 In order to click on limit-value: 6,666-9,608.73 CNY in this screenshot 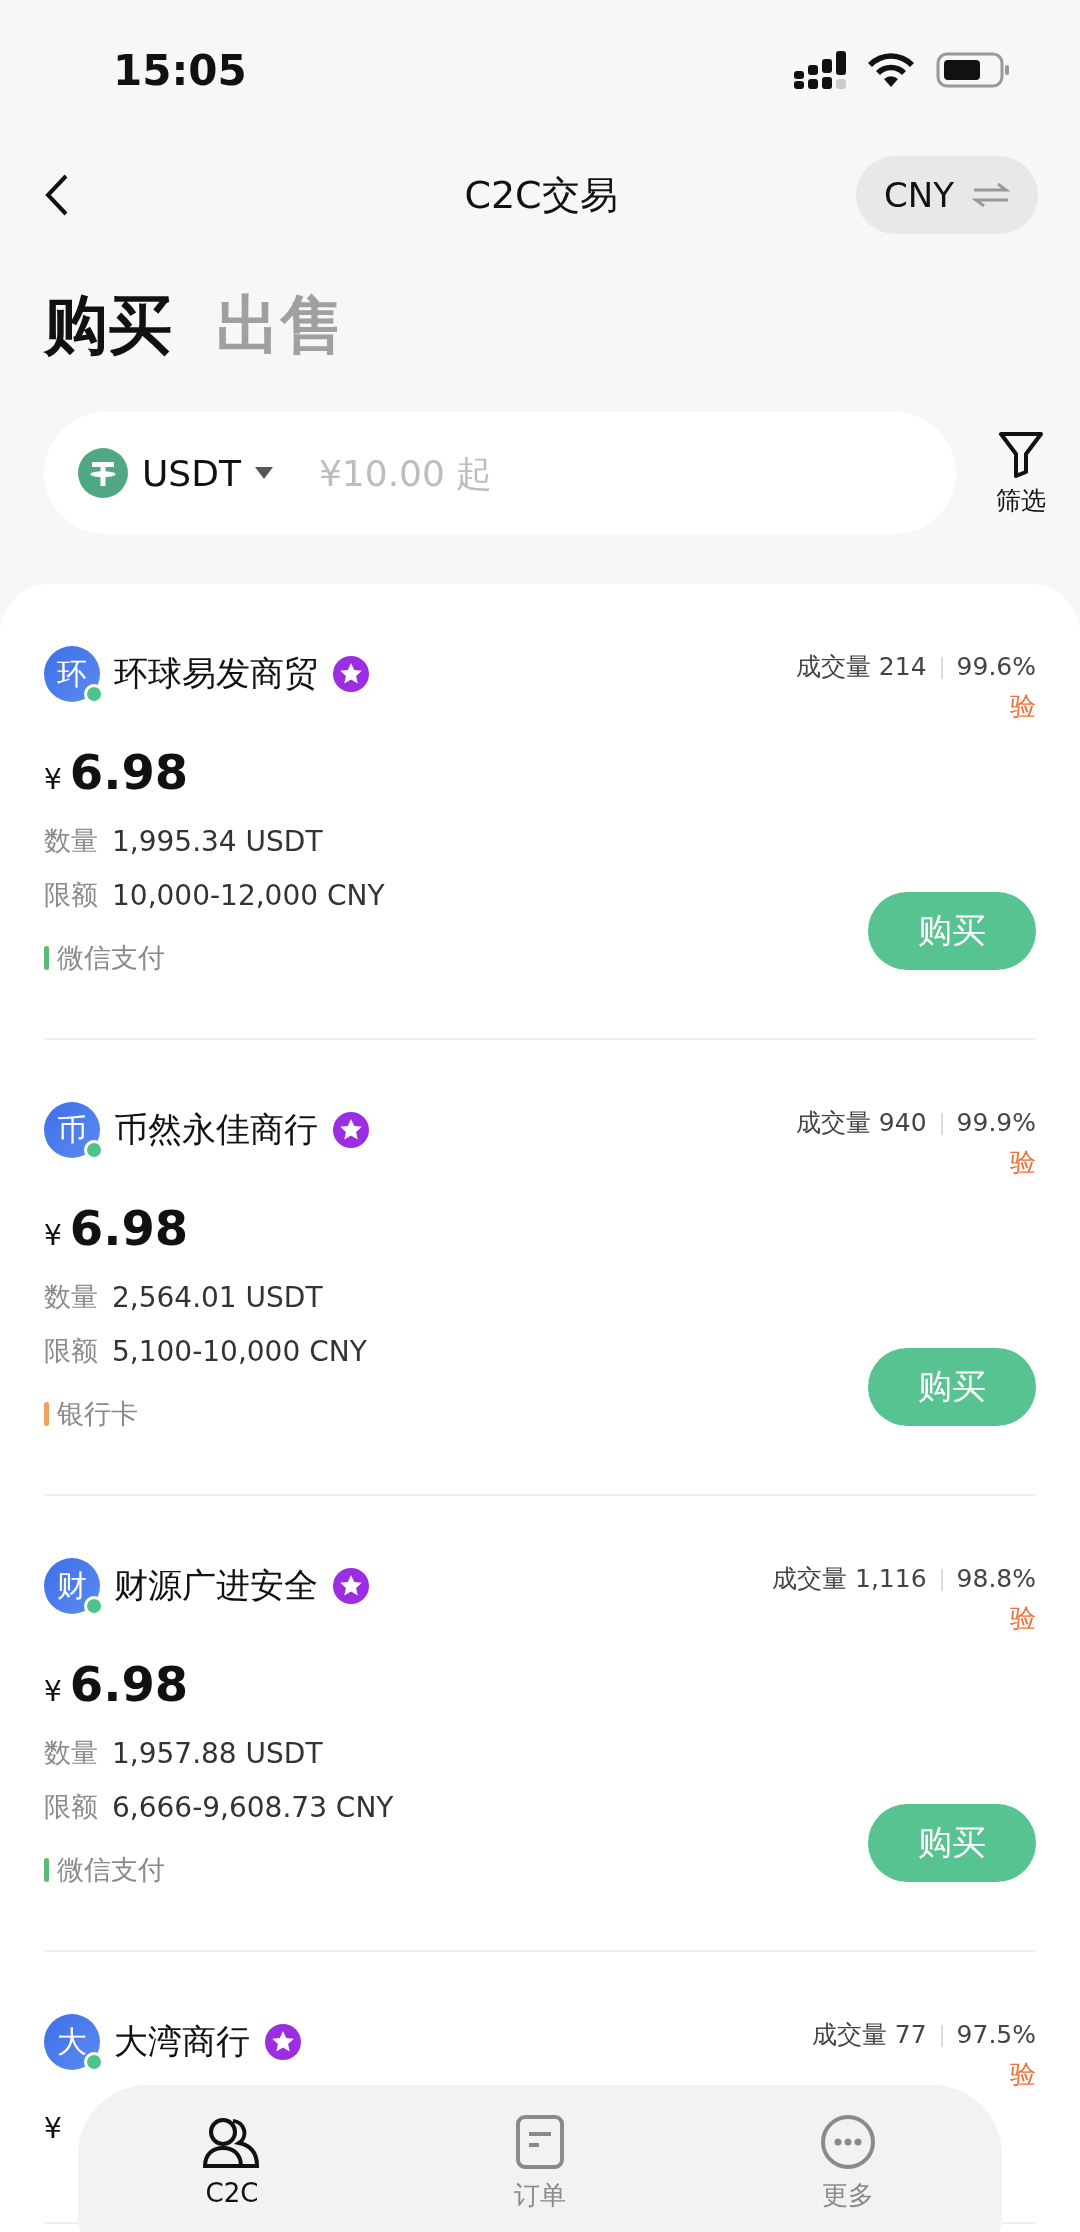, I will do `click(253, 1807)`.